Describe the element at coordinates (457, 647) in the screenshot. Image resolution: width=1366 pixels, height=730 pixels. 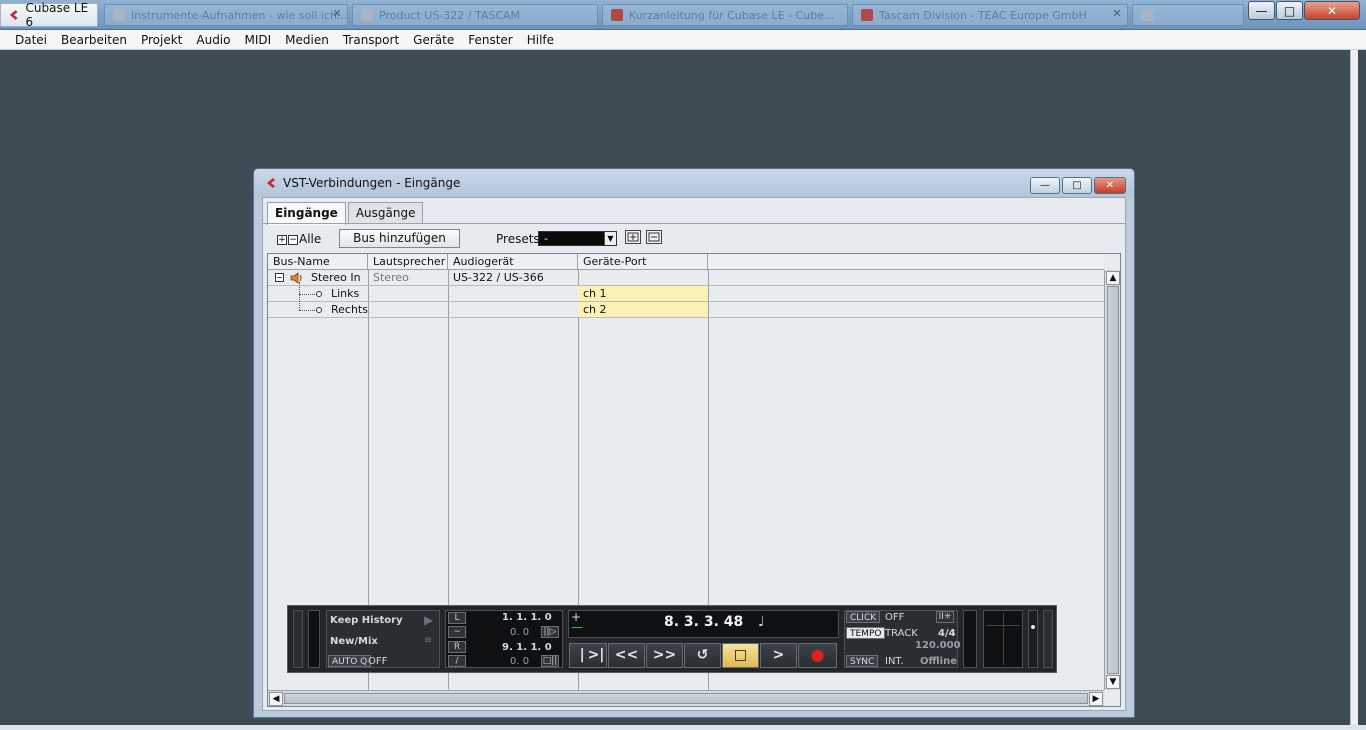
I see `right-locator-icon: R` at that location.